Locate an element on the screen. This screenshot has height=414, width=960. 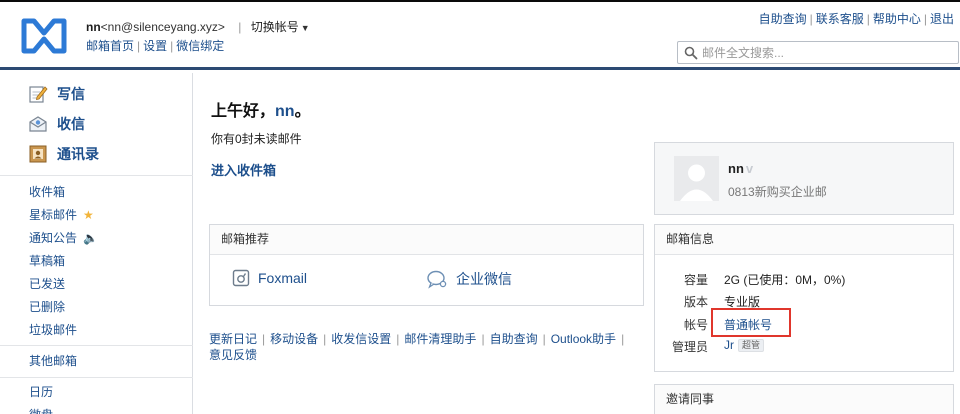
mail-cleanup-link: 邮件清理助手 is located at coordinates (440, 339).